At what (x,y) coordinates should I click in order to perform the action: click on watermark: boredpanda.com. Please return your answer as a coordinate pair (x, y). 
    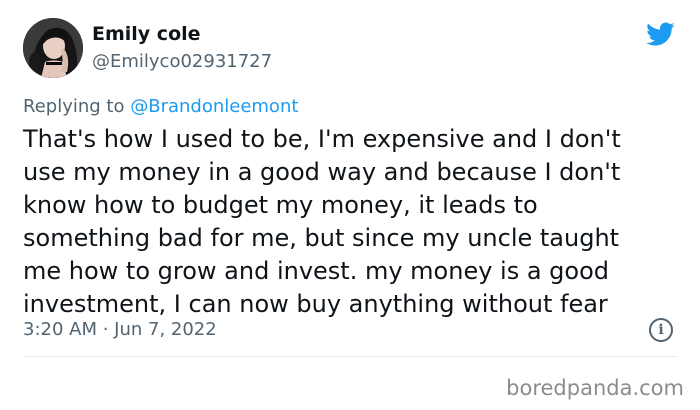
    Looking at the image, I should click on (595, 388).